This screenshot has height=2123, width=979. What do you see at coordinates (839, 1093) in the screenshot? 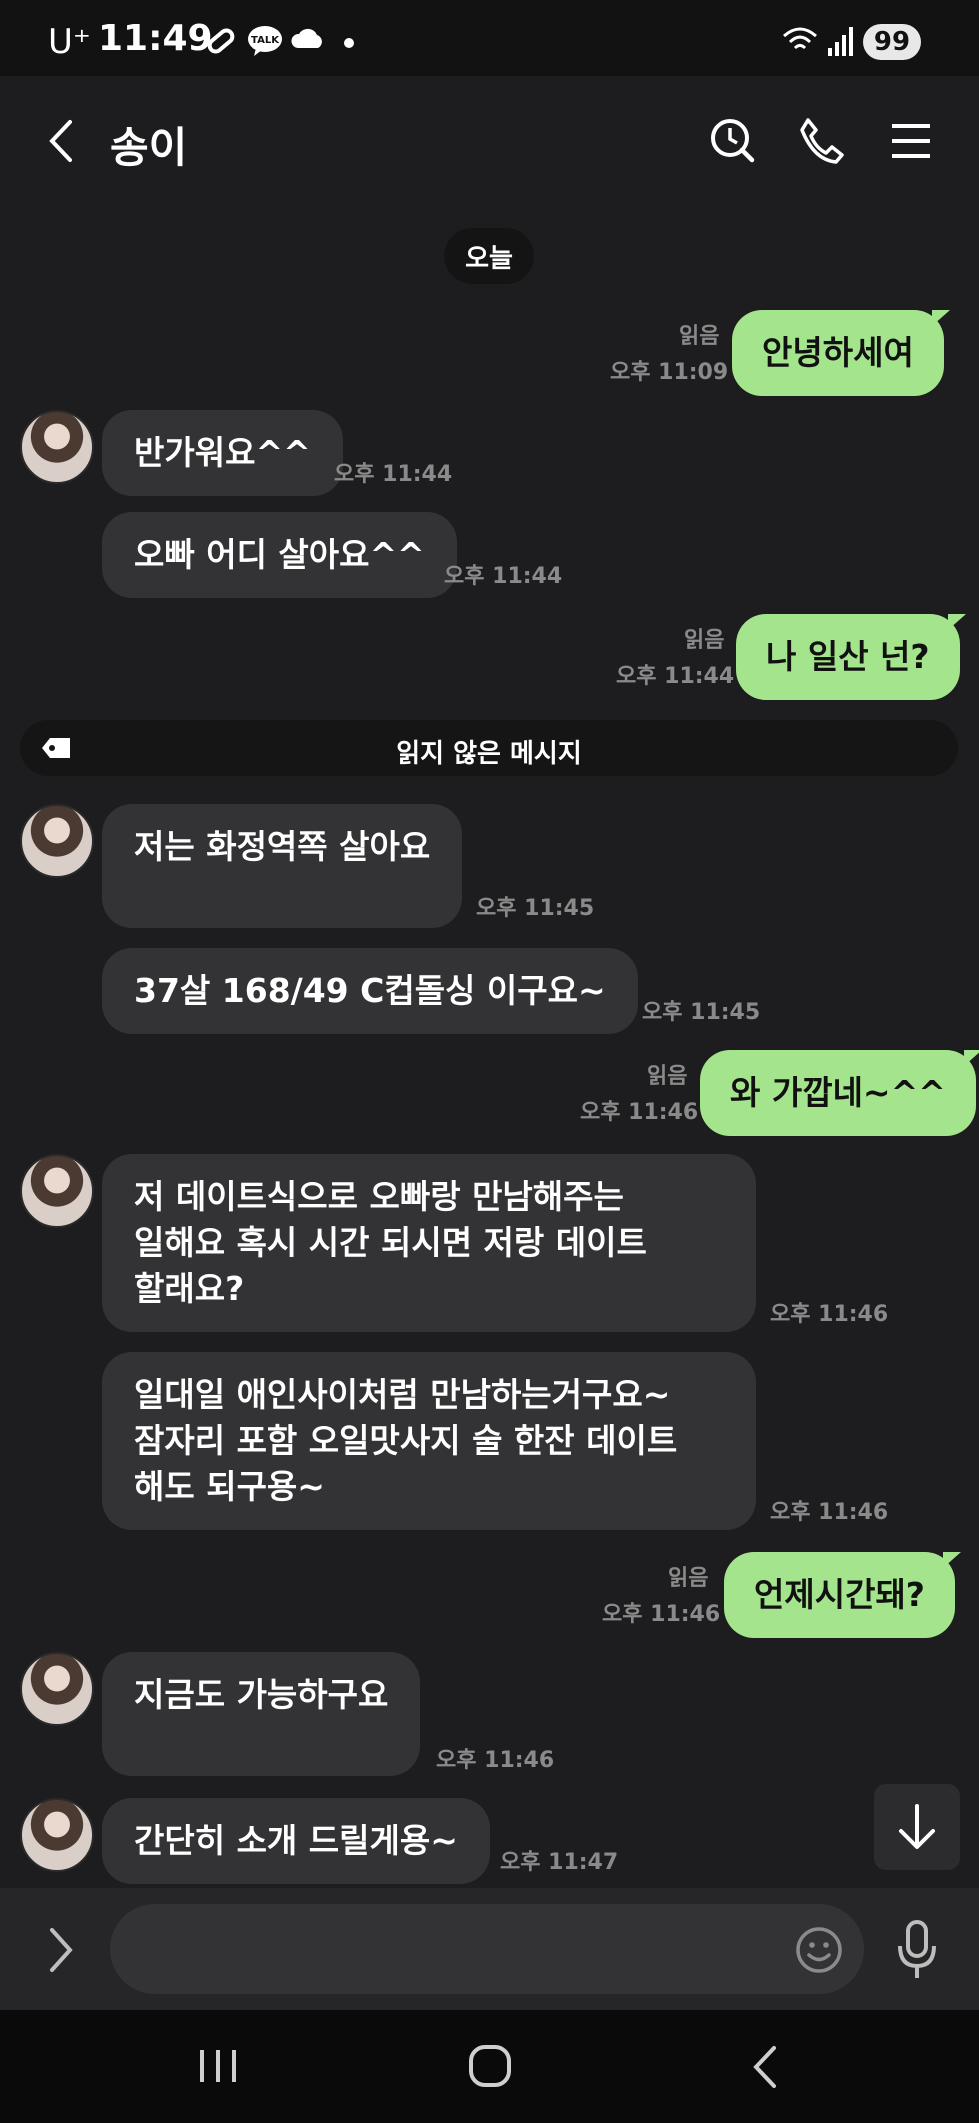
I see `outgoing-message: 와 가깝네~^^` at bounding box center [839, 1093].